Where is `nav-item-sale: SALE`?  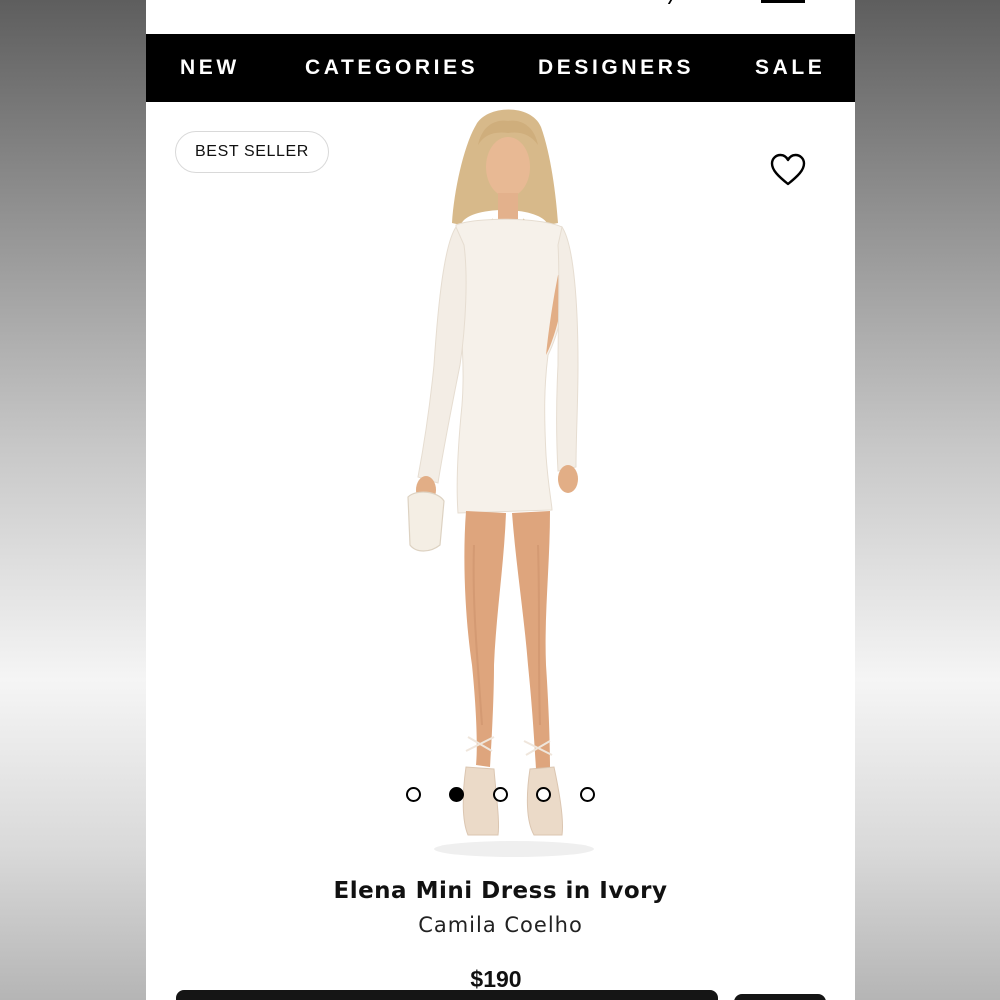
nav-item-sale: SALE is located at coordinates (790, 68).